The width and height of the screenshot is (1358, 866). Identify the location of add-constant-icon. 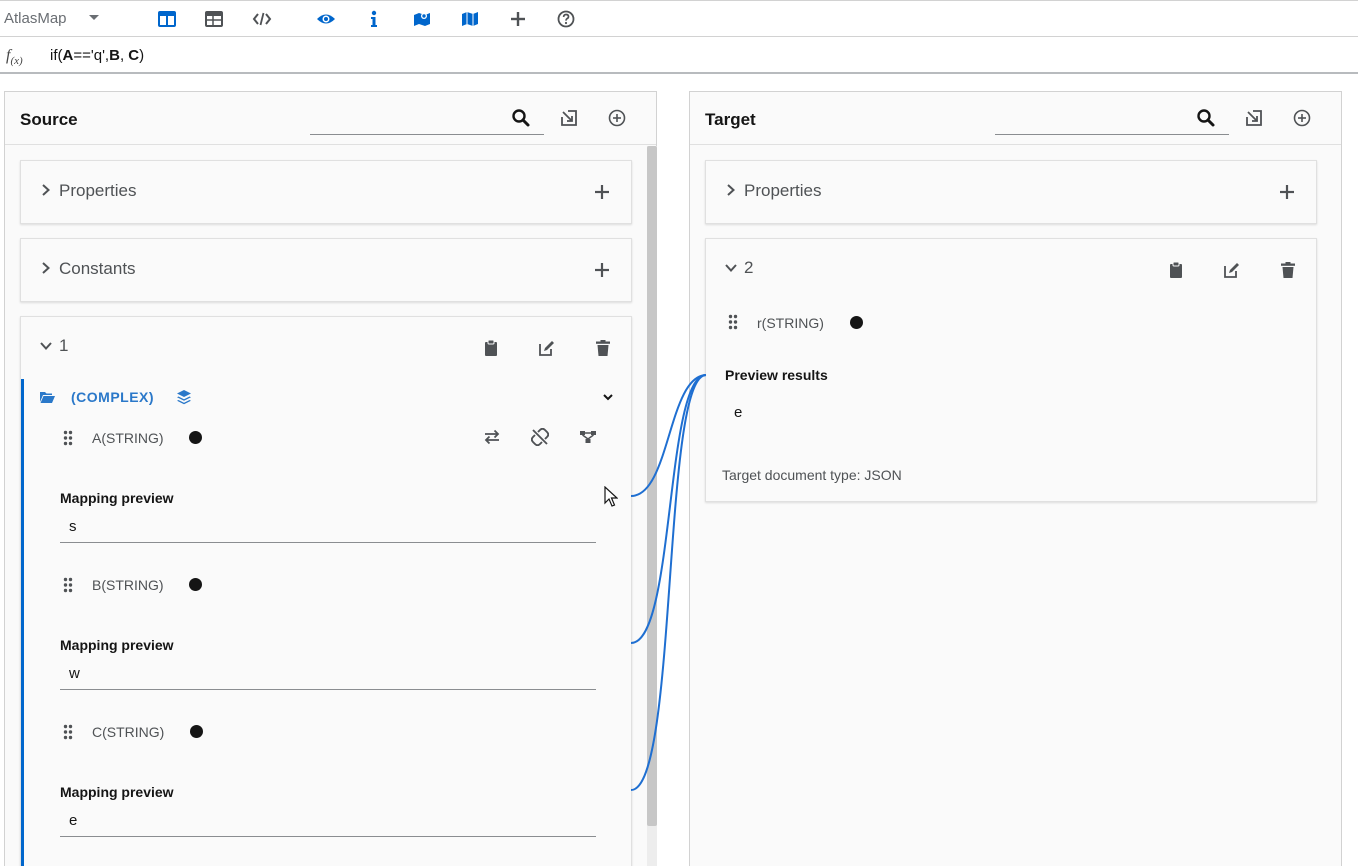
(602, 270).